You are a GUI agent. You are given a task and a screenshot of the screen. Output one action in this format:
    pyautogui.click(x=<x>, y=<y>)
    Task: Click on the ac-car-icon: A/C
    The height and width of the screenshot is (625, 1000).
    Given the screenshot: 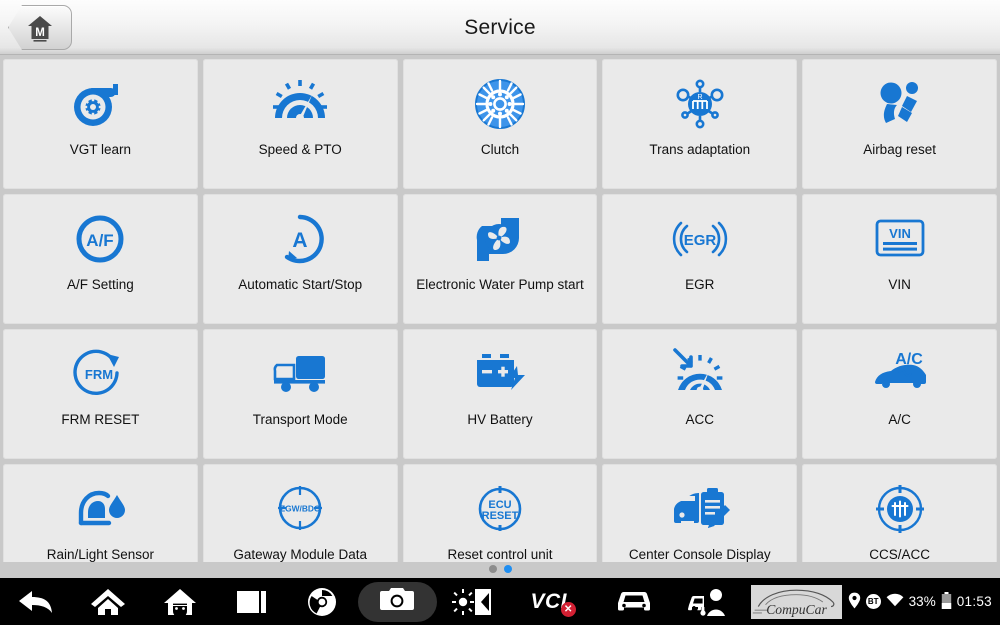 What is the action you would take?
    pyautogui.click(x=900, y=374)
    